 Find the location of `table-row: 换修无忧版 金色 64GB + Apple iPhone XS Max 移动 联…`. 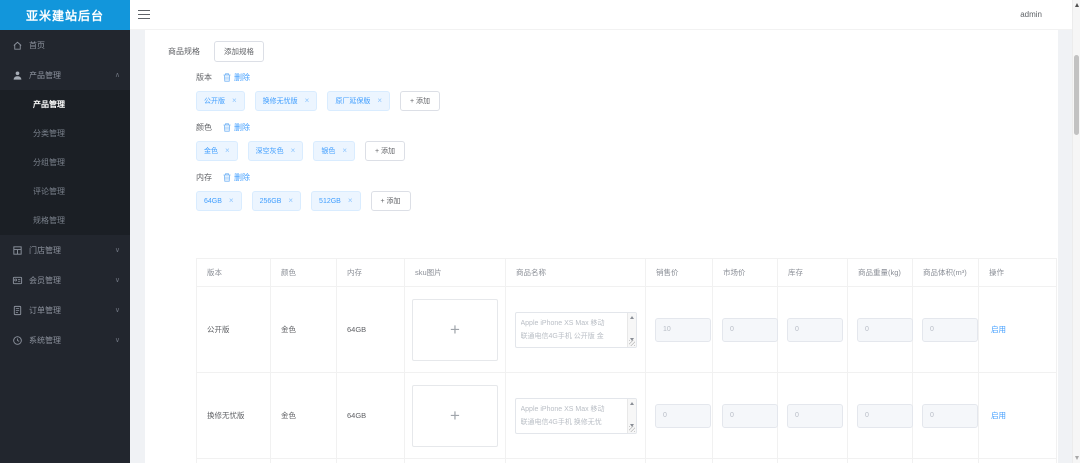

table-row: 换修无忧版 金色 64GB + Apple iPhone XS Max 移动 联… is located at coordinates (626, 415).